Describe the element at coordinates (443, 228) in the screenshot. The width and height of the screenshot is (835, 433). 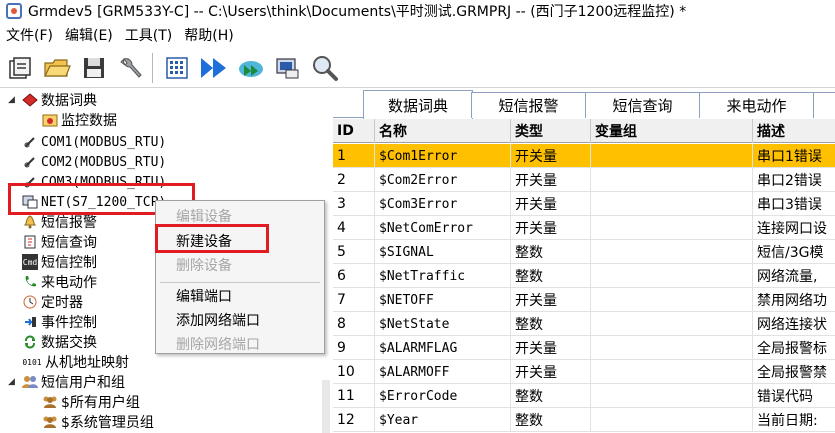
I see `cell-name: $NetComError` at that location.